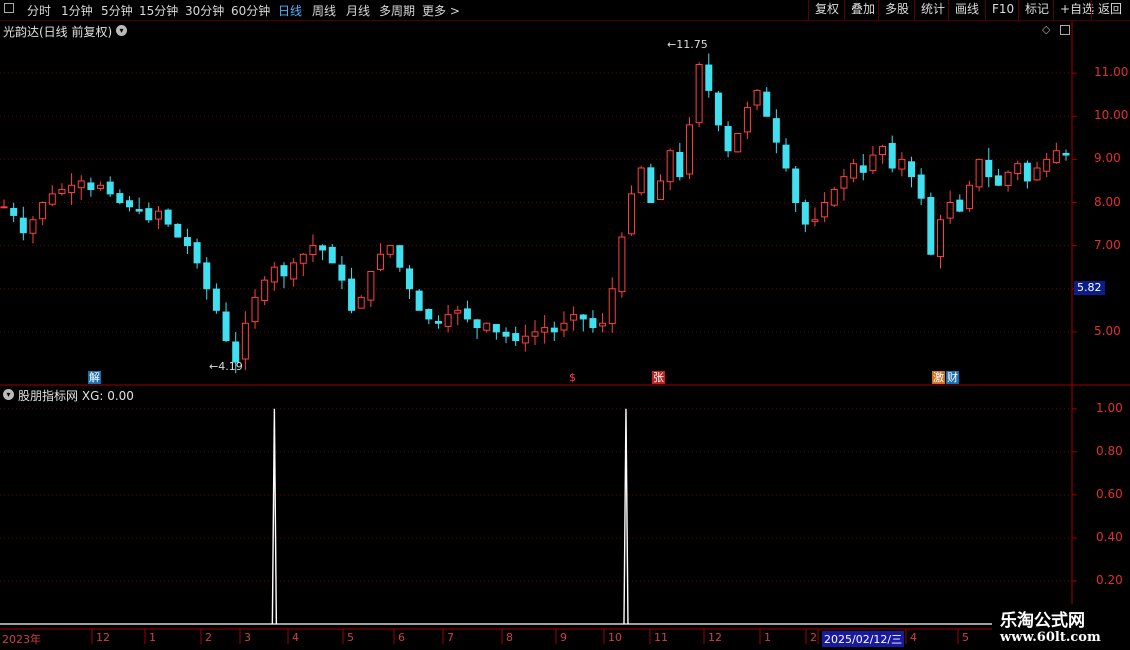  I want to click on indicator-value: XG: 0.00, so click(107, 396).